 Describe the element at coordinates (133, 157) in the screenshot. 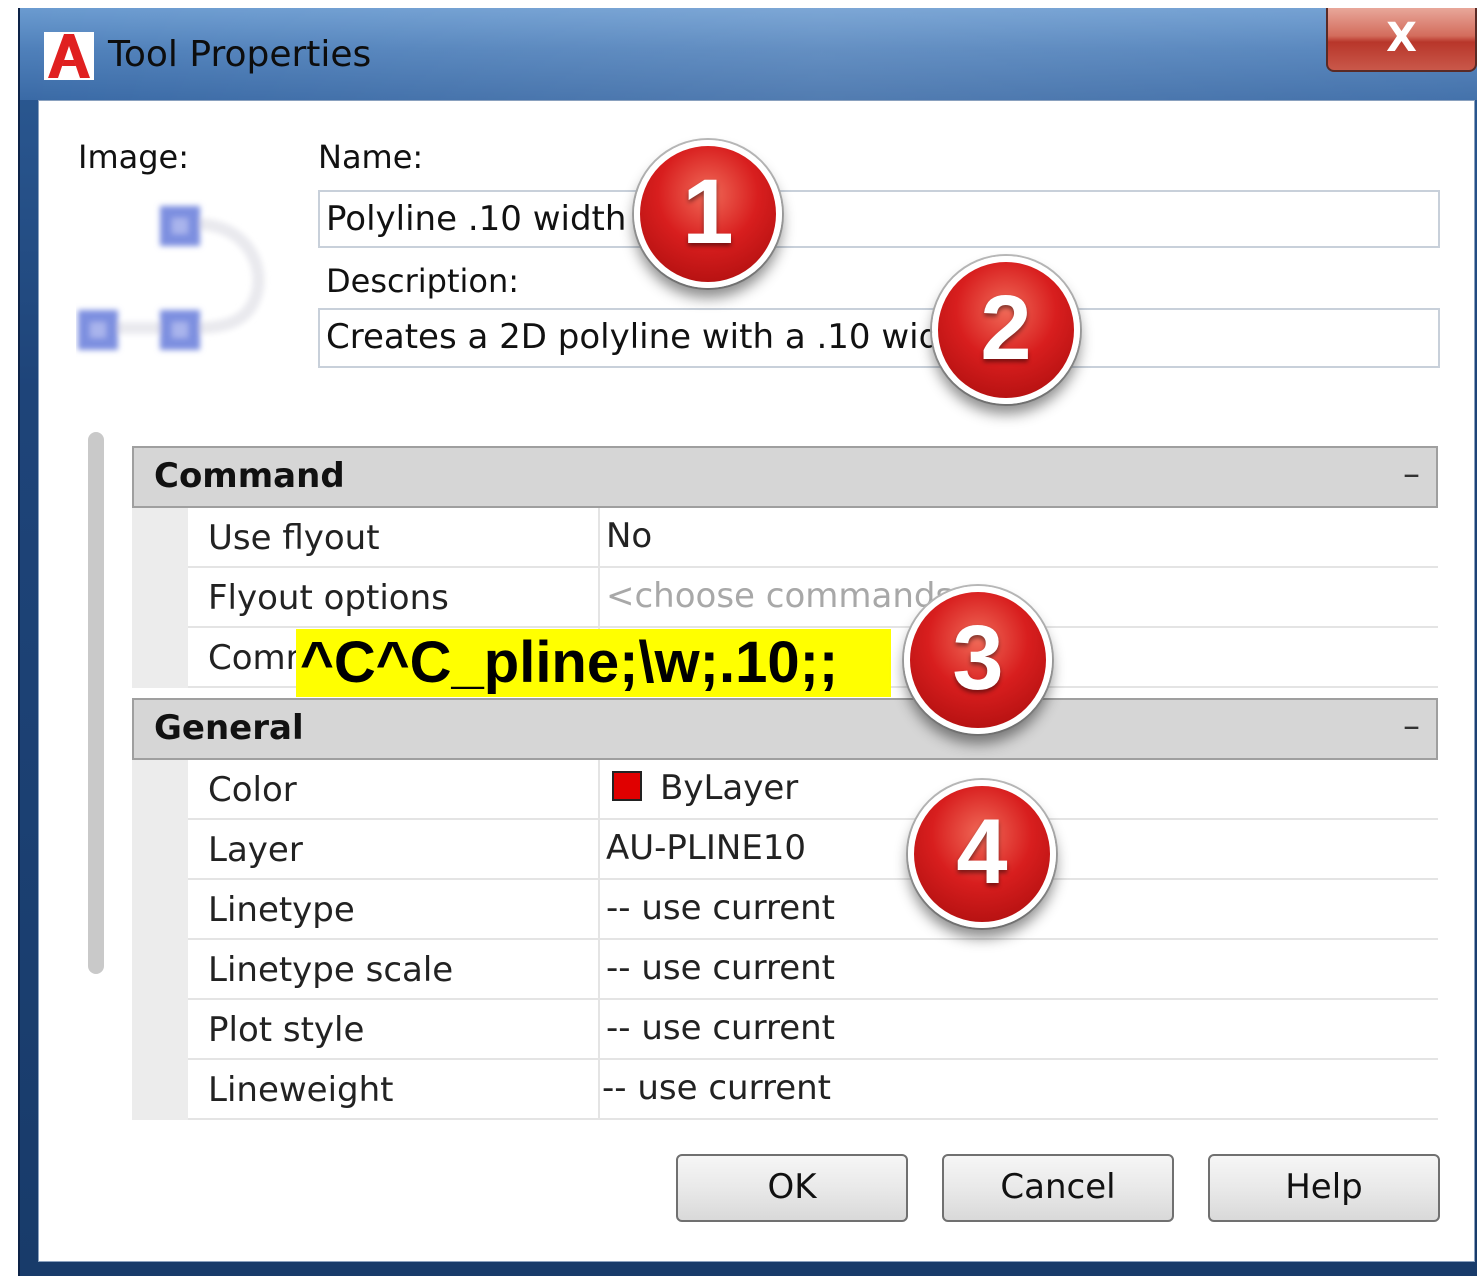

I see `image-label: Image:` at that location.